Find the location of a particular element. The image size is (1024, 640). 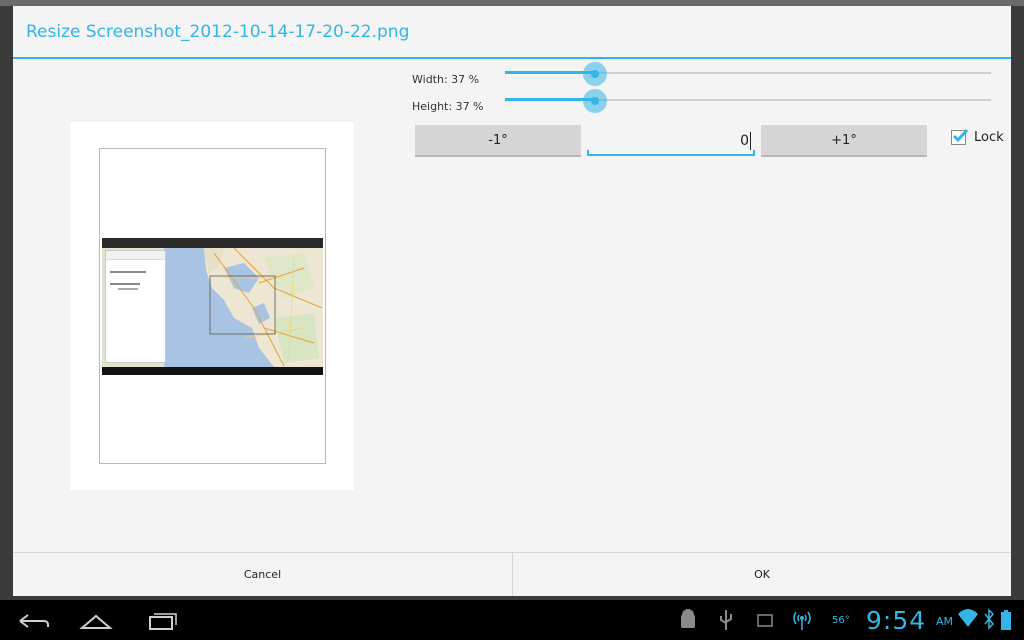

width-slider-thumb is located at coordinates (595, 74).